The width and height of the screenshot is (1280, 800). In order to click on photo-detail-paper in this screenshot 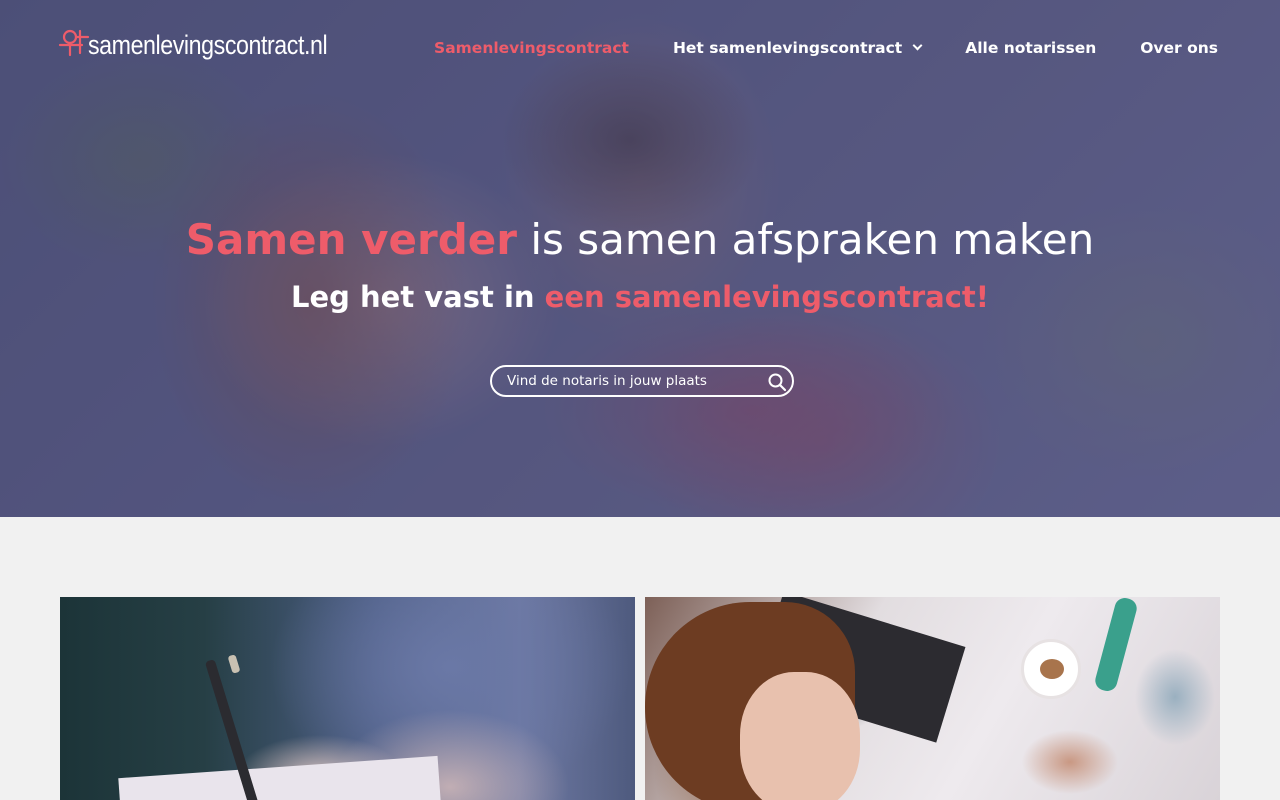, I will do `click(280, 777)`.